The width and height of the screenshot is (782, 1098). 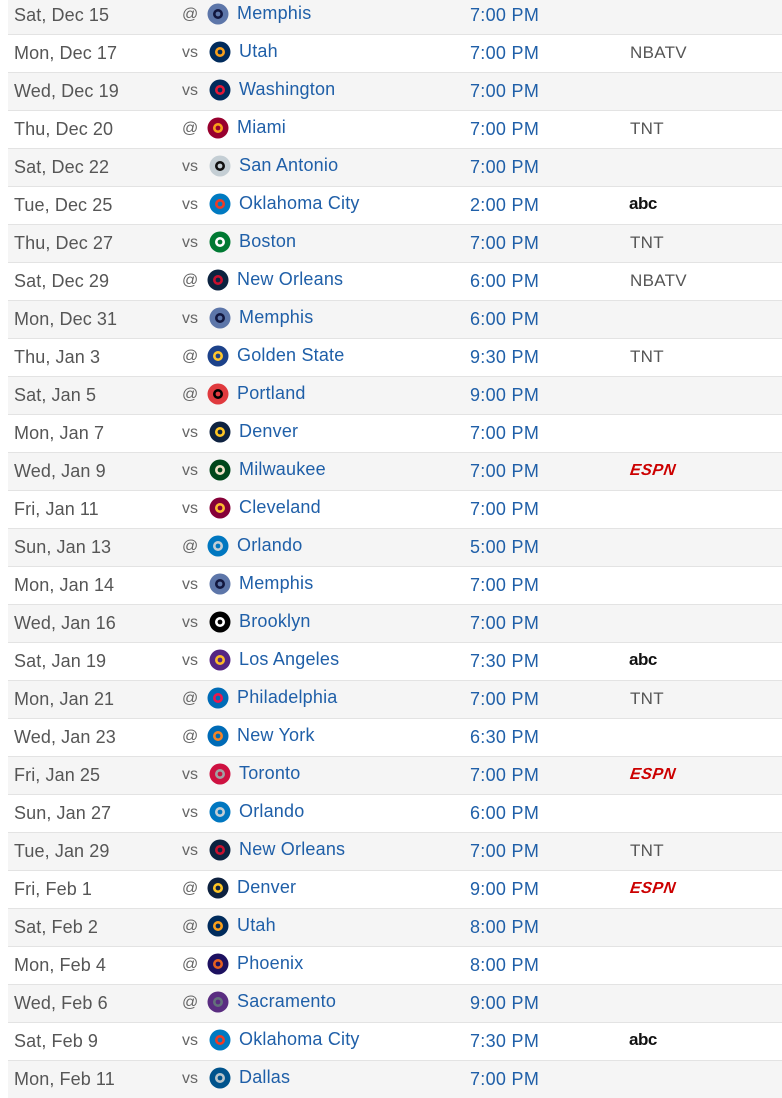 What do you see at coordinates (220, 242) in the screenshot?
I see `celtics-logo` at bounding box center [220, 242].